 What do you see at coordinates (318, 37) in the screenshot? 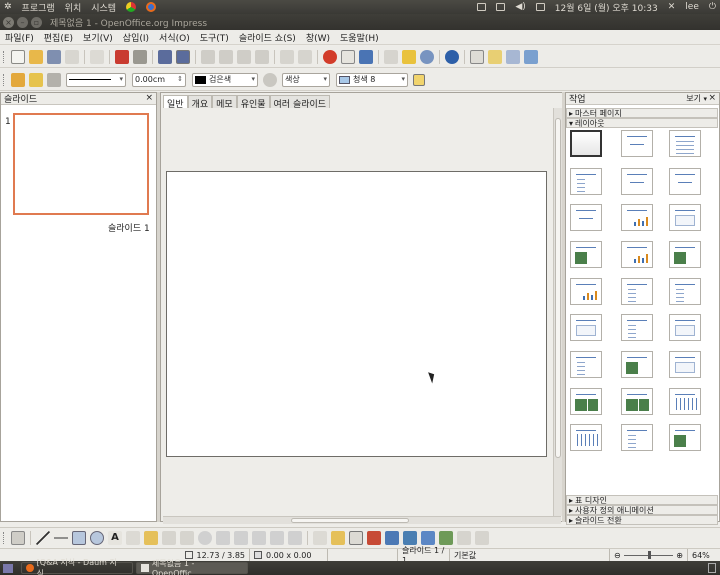
I see `menu-window: 창(W)` at bounding box center [318, 37].